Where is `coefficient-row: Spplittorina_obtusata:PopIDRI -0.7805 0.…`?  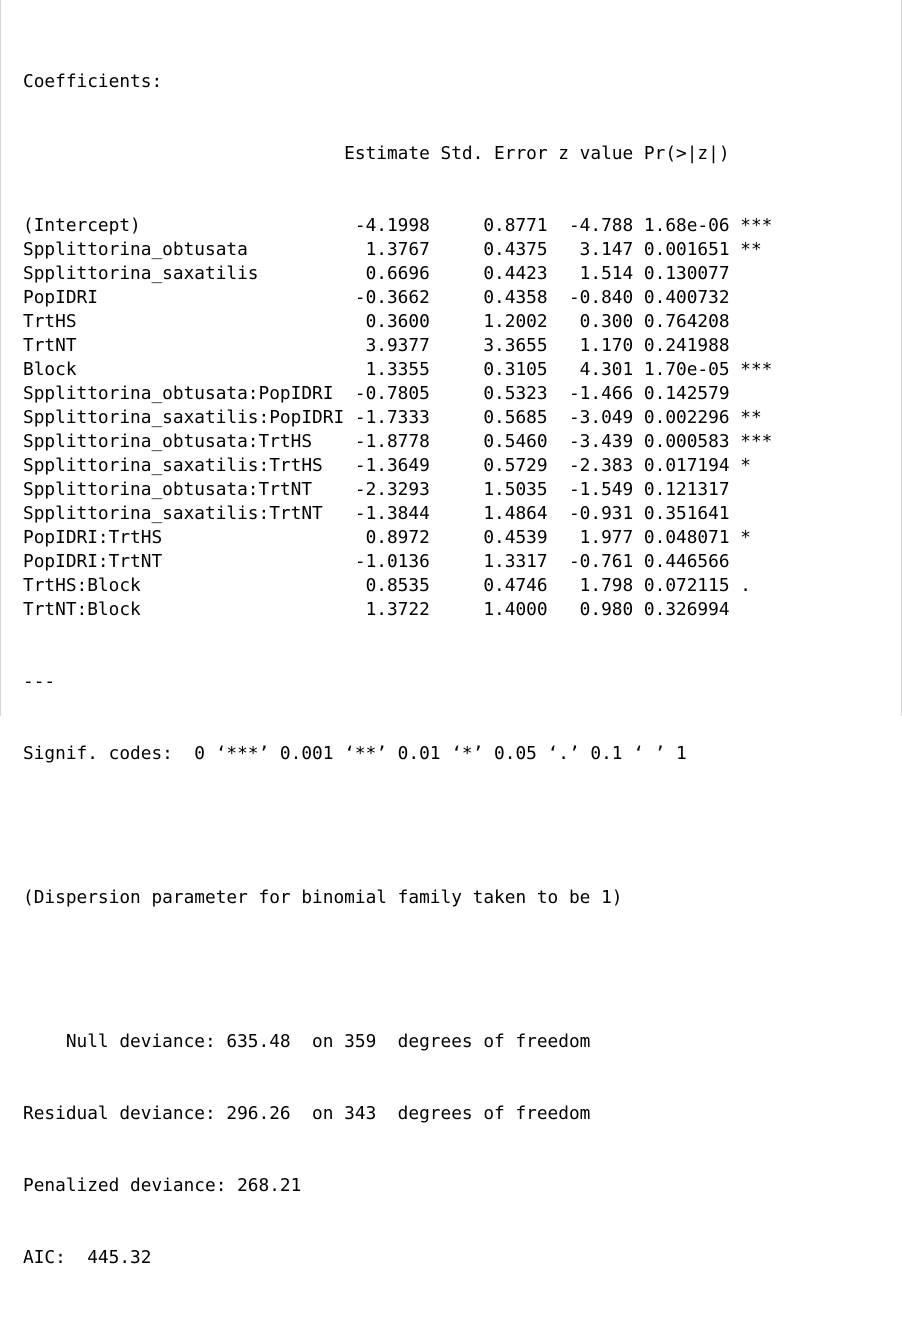
coefficient-row: Spplittorina_obtusata:PopIDRI -0.7805 0.… is located at coordinates (398, 393).